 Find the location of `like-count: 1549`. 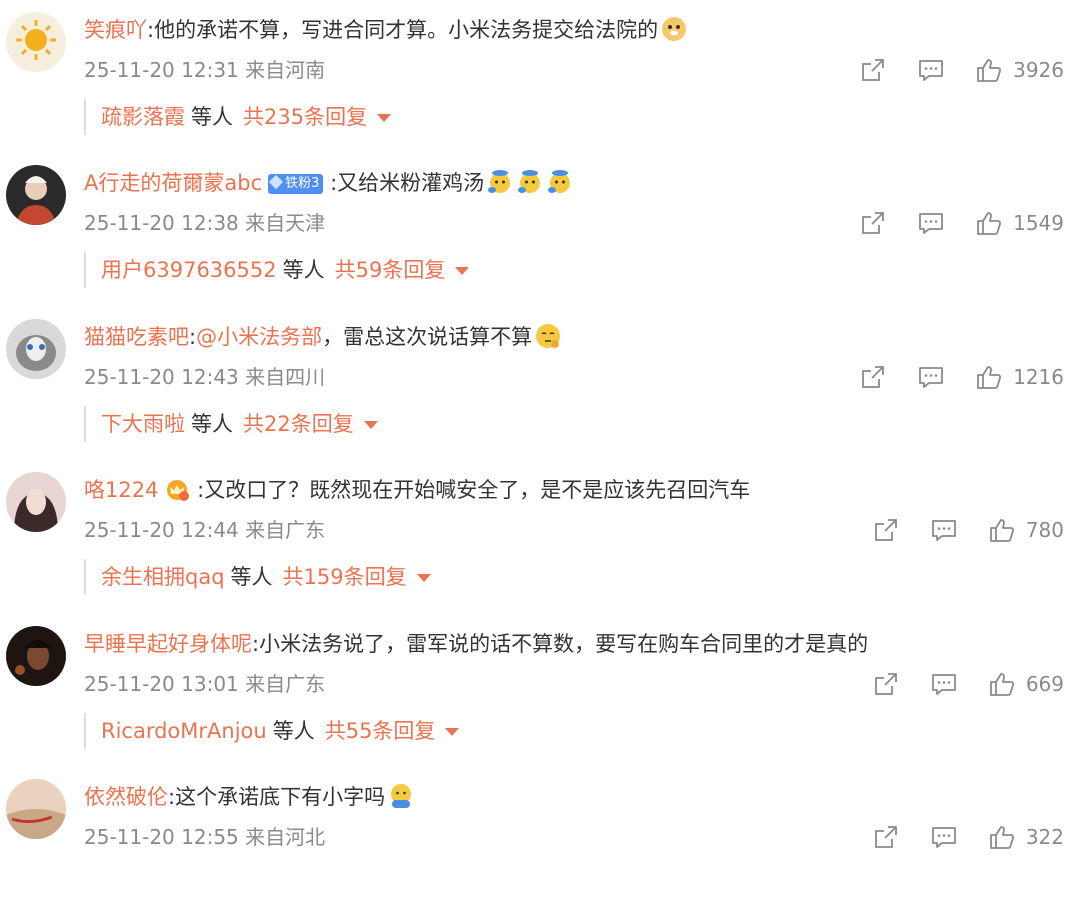

like-count: 1549 is located at coordinates (1038, 223).